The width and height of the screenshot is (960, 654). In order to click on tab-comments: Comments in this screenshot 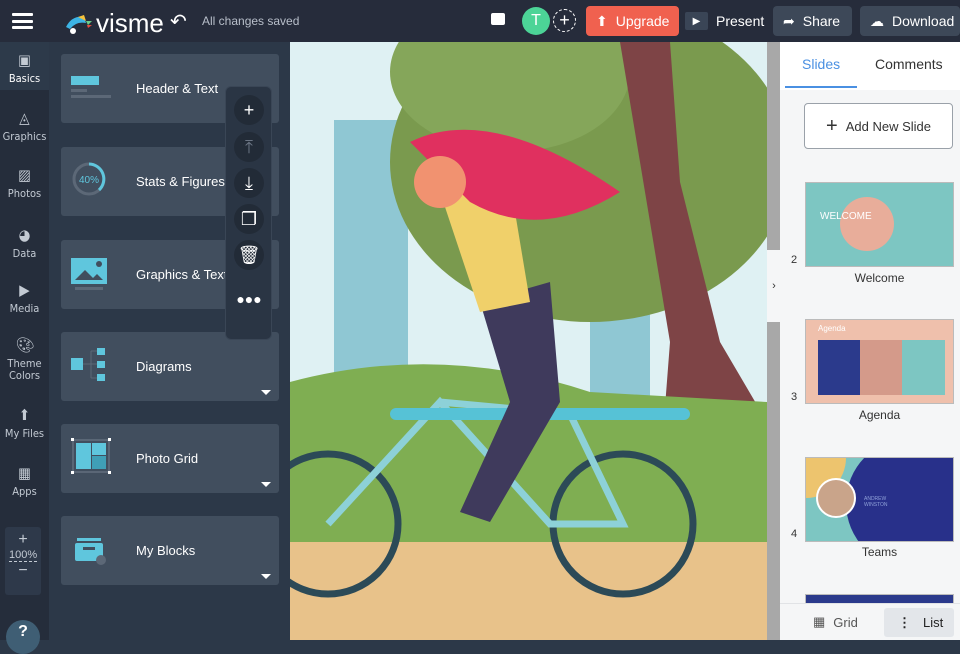, I will do `click(909, 64)`.